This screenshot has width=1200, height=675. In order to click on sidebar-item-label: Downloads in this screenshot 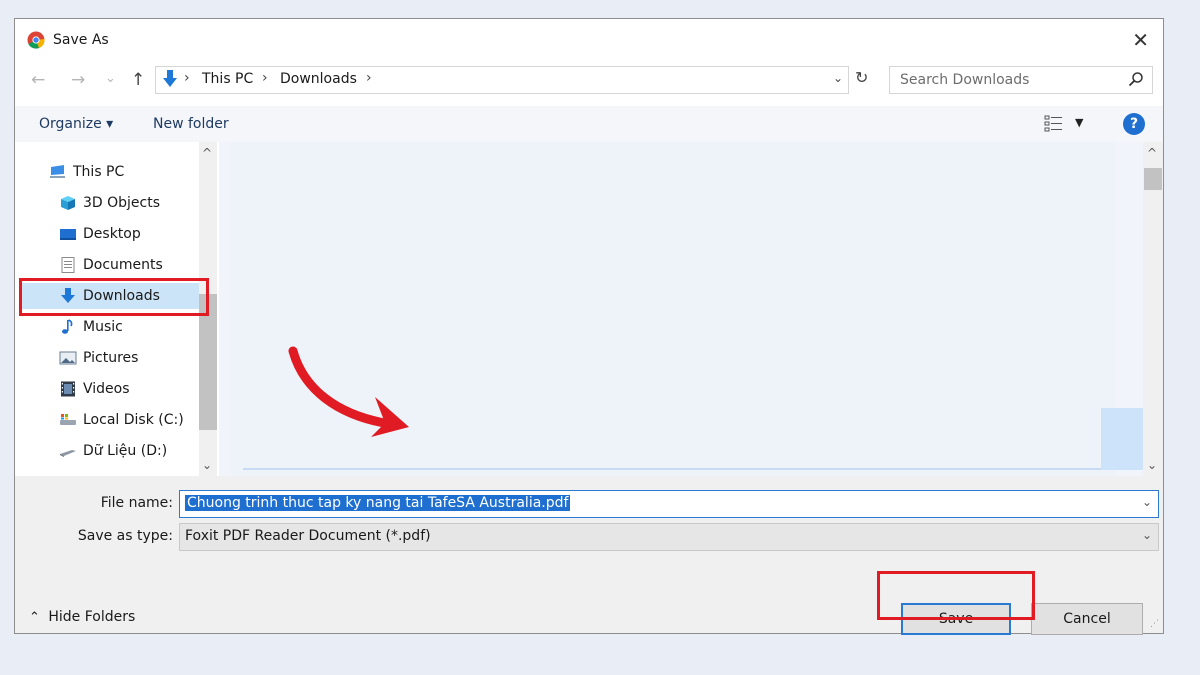, I will do `click(121, 296)`.